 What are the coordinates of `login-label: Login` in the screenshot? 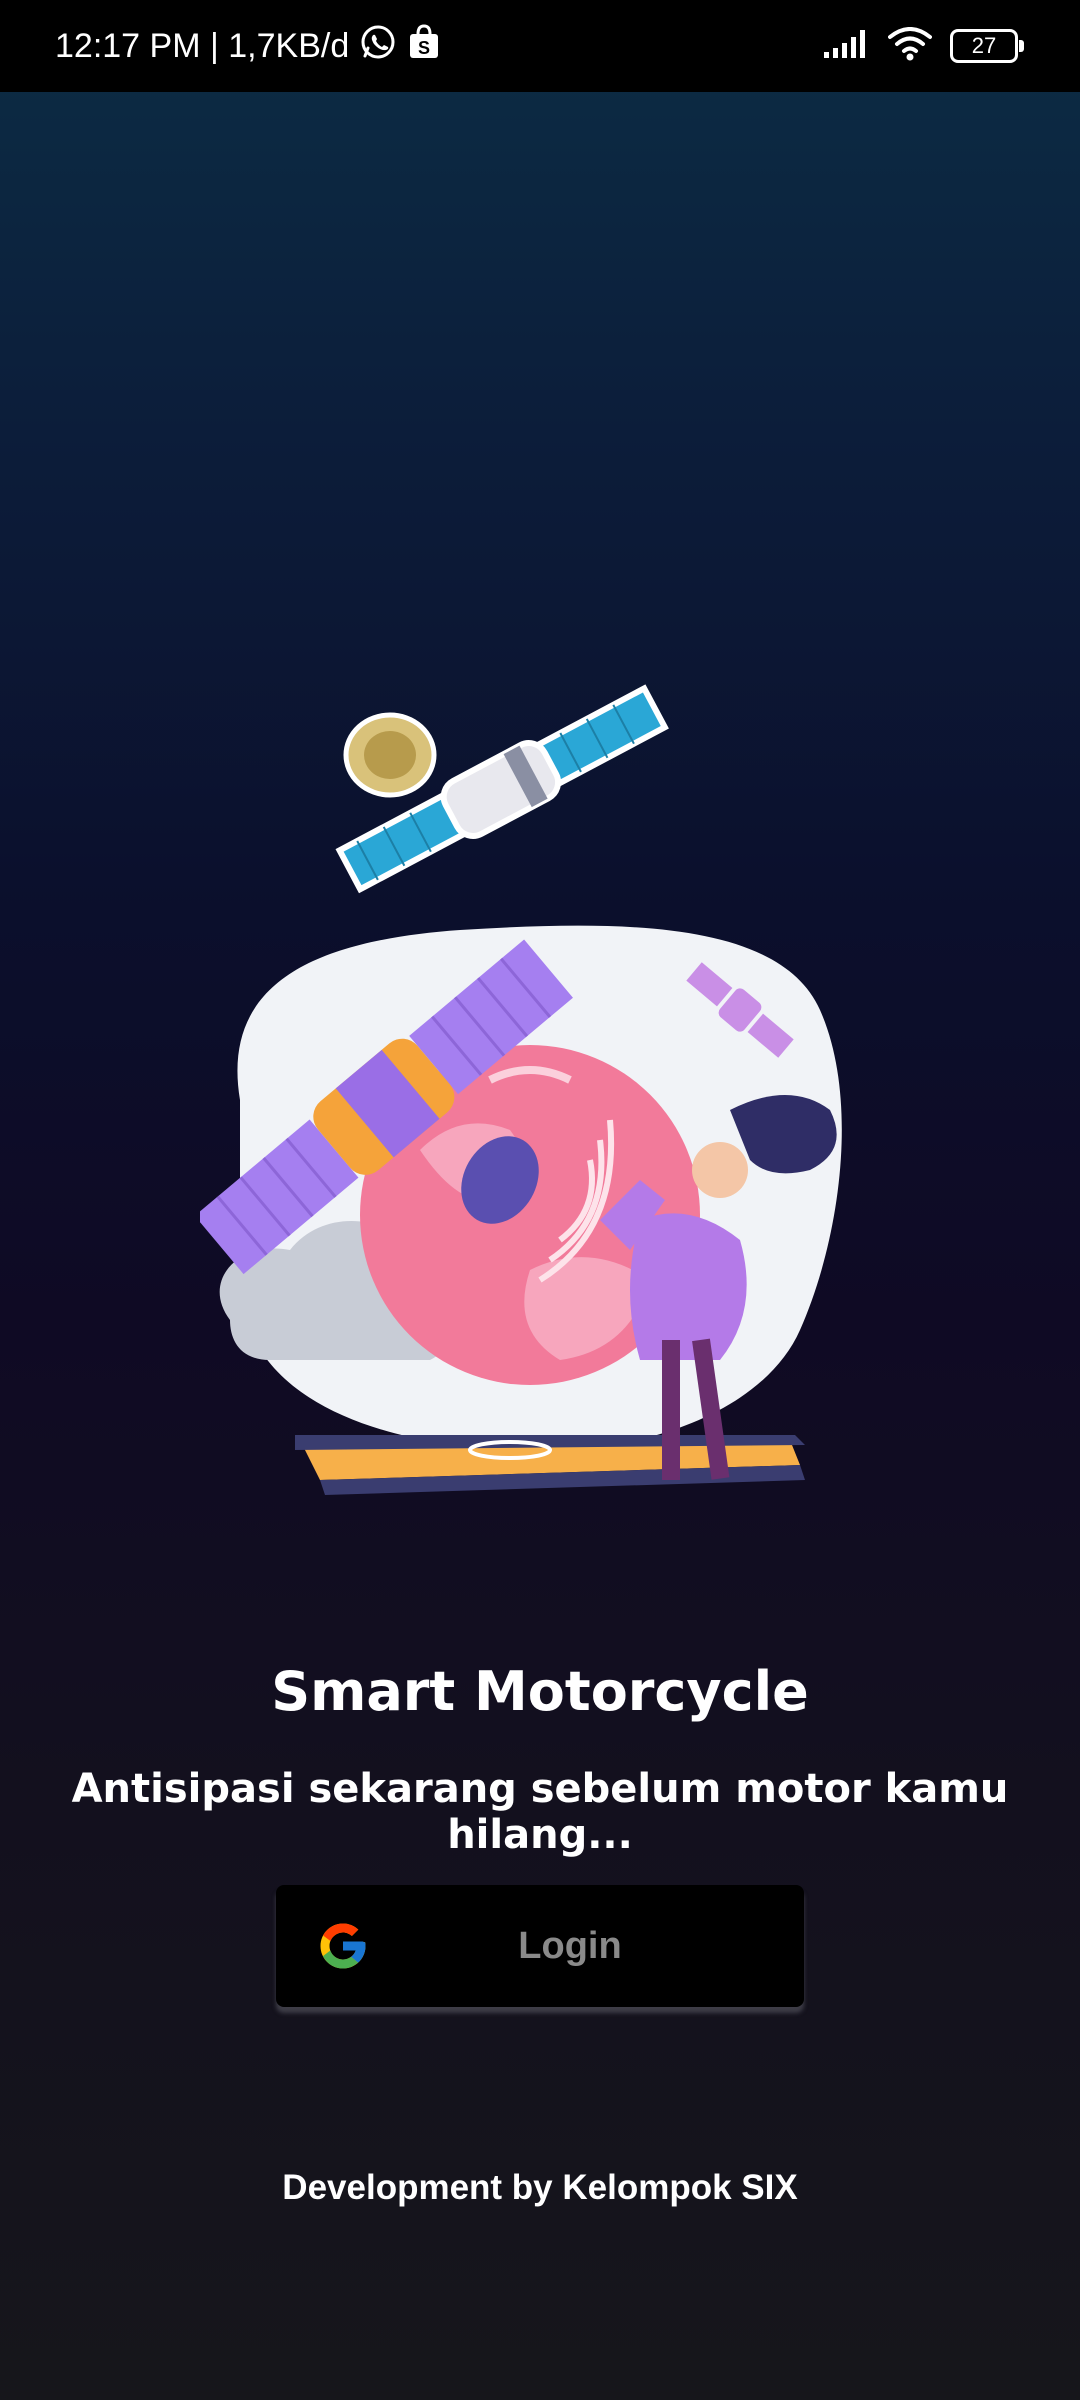 It's located at (570, 1945).